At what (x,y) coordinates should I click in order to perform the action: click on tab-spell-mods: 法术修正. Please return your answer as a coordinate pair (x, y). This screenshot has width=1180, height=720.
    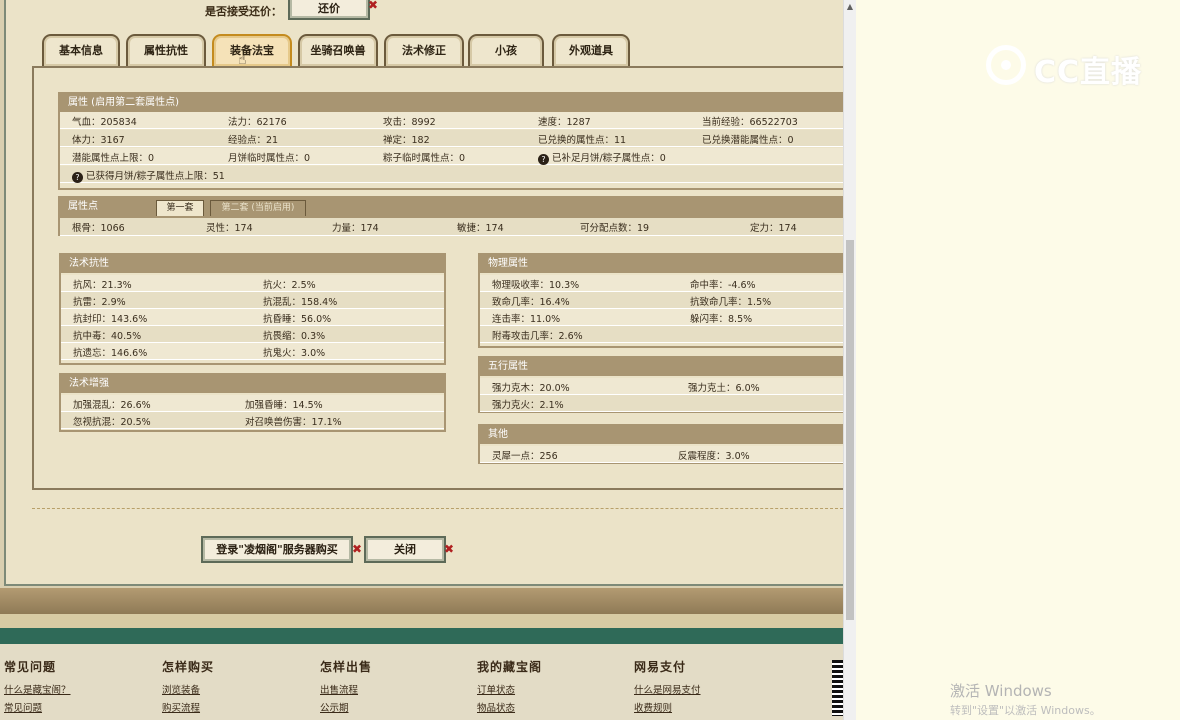
    Looking at the image, I should click on (424, 50).